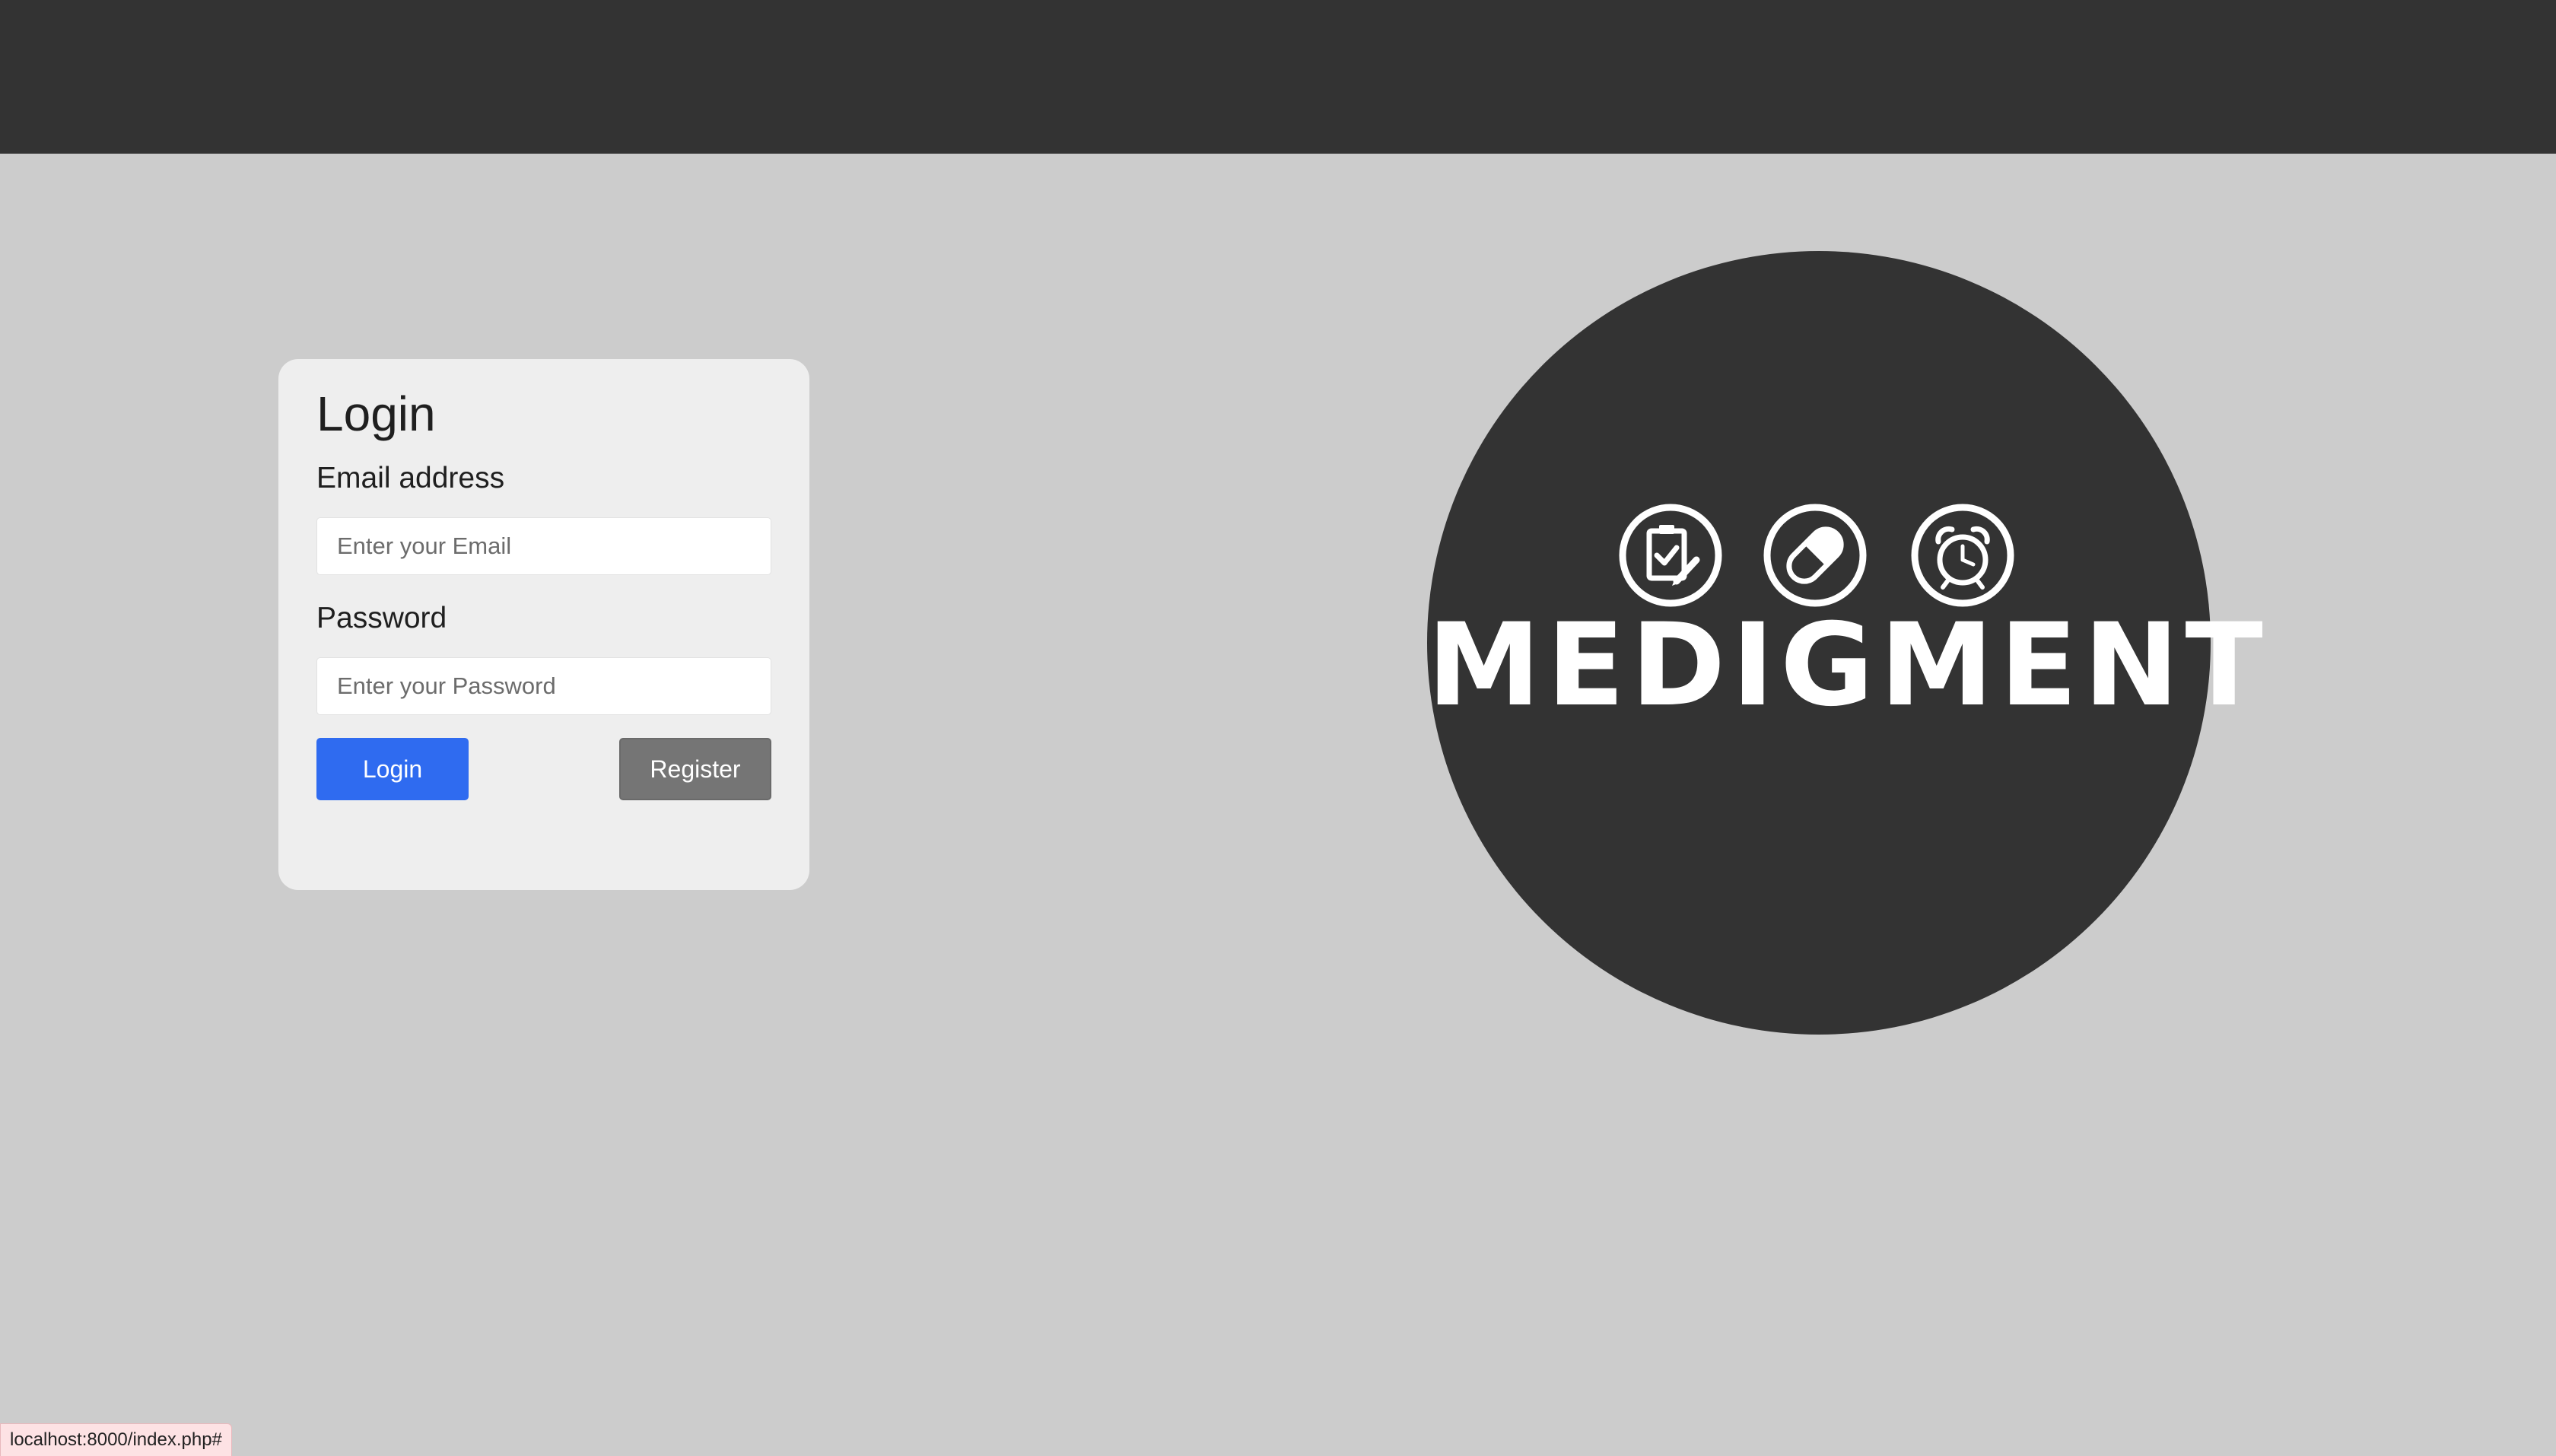 This screenshot has height=1456, width=2556. I want to click on clipboard-check-icon, so click(1671, 555).